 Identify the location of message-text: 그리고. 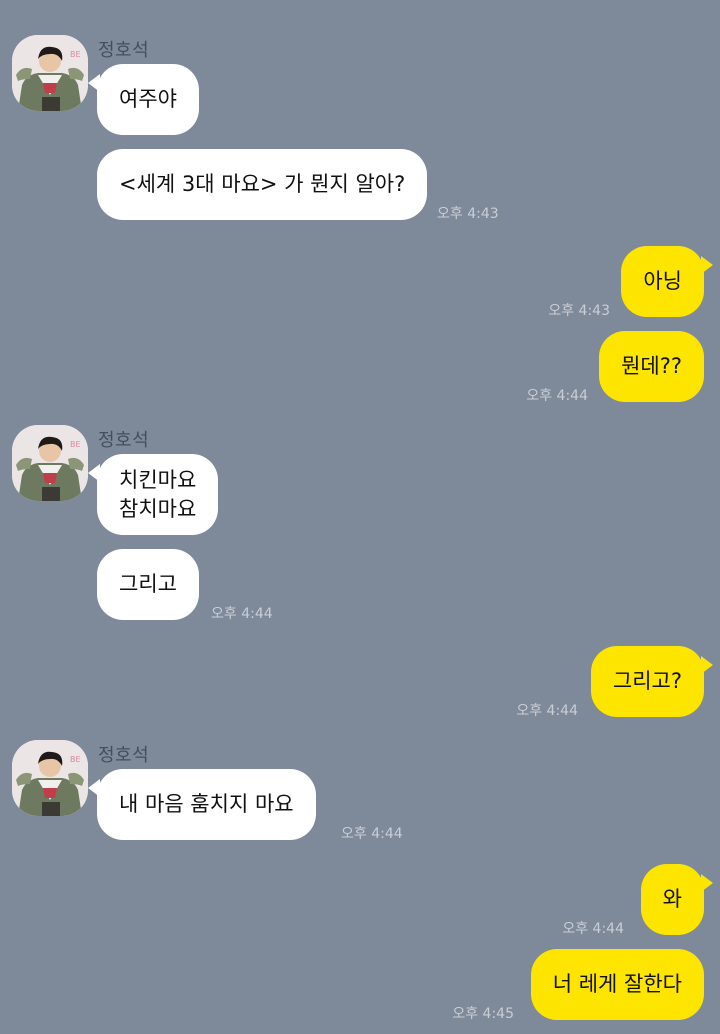
(148, 584).